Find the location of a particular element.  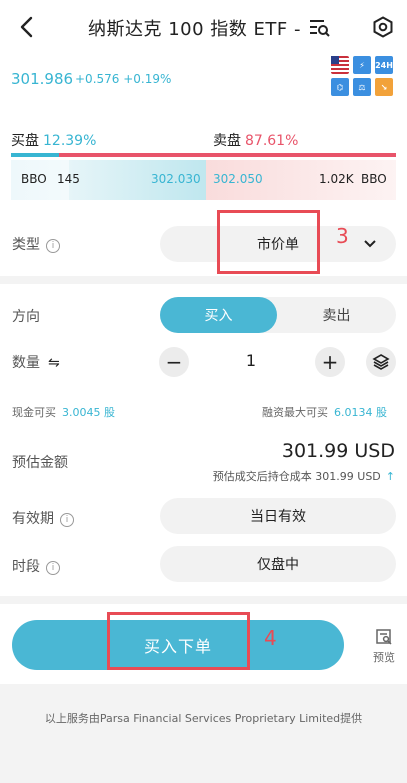

bbo-row: BBO 145 302.030 302.050 1.02K BBO is located at coordinates (203, 180).